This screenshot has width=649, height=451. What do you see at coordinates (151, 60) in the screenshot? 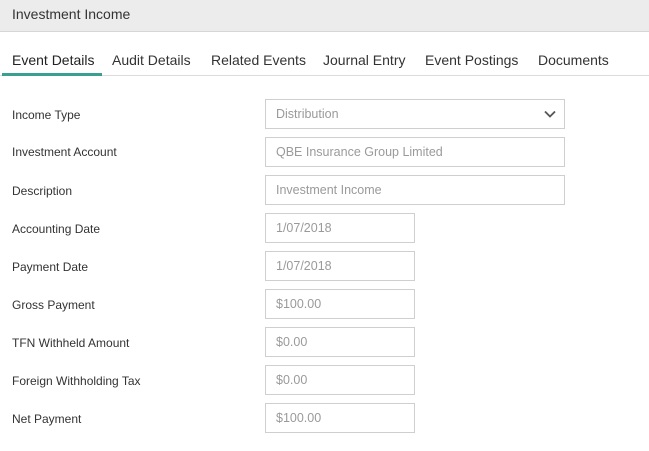
I see `tab-audit-details: Audit Details` at bounding box center [151, 60].